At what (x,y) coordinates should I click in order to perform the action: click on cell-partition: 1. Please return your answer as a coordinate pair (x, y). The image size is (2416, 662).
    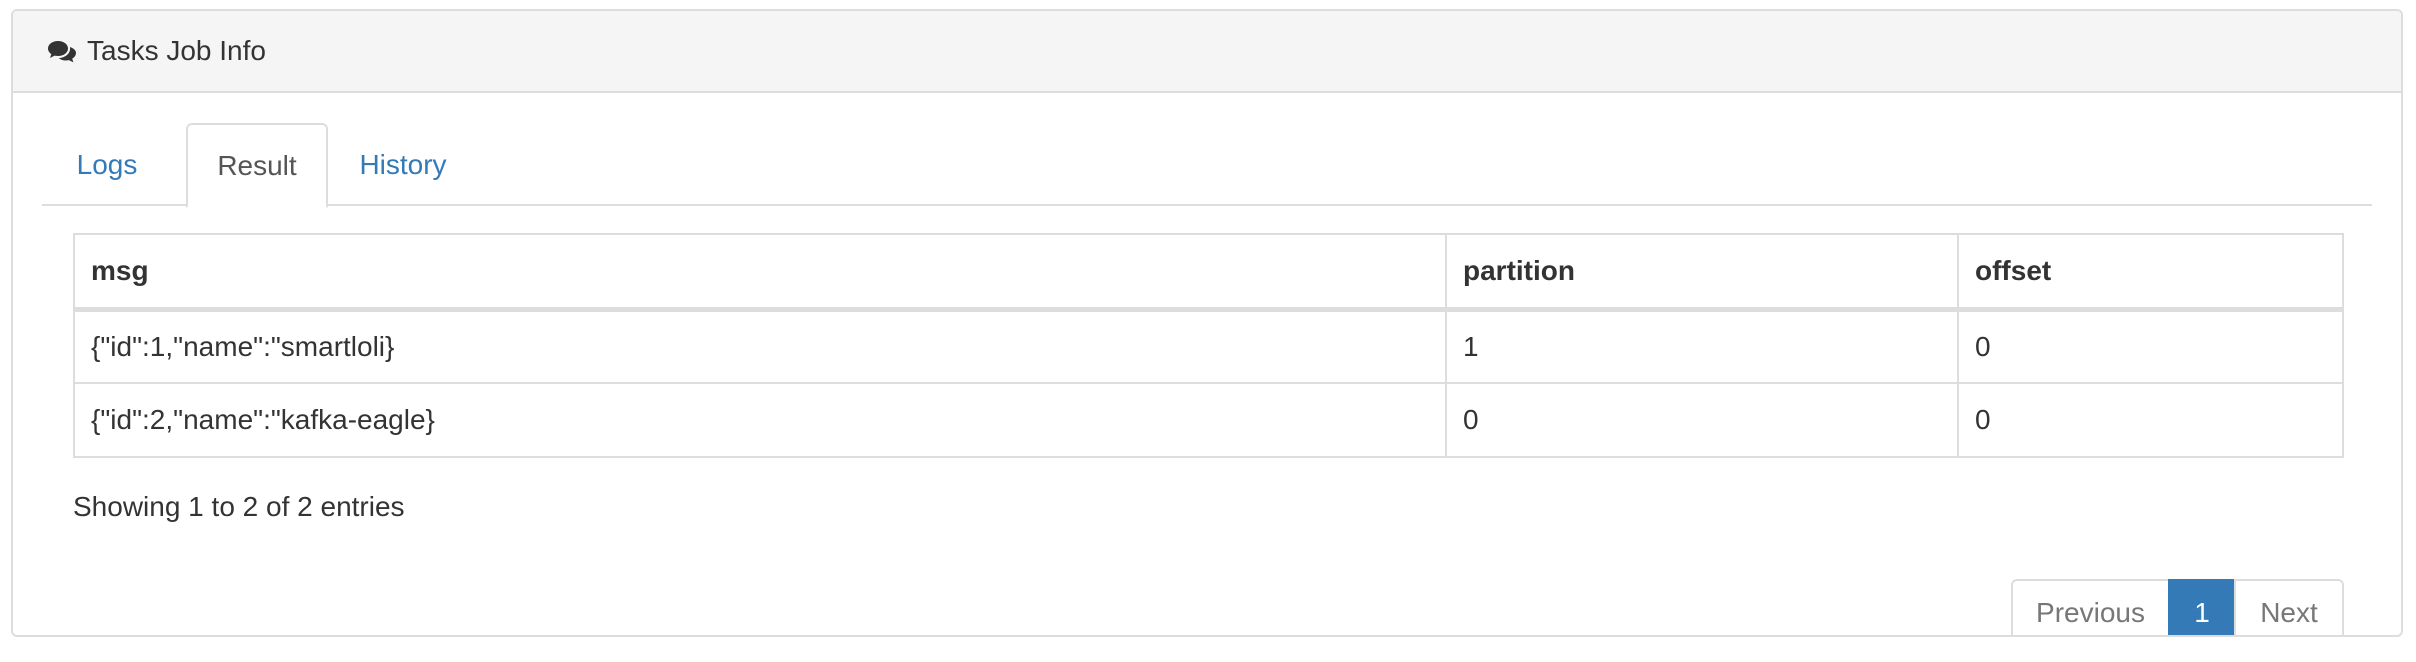
    Looking at the image, I should click on (1702, 346).